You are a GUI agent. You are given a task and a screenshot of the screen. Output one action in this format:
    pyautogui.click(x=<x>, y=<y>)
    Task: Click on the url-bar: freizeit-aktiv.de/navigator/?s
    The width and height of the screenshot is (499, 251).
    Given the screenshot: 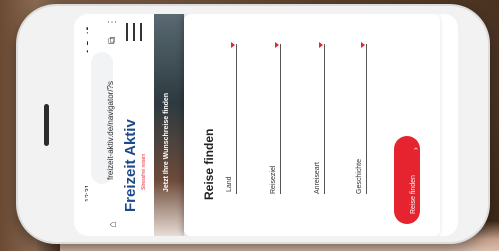 What is the action you would take?
    pyautogui.click(x=103, y=118)
    